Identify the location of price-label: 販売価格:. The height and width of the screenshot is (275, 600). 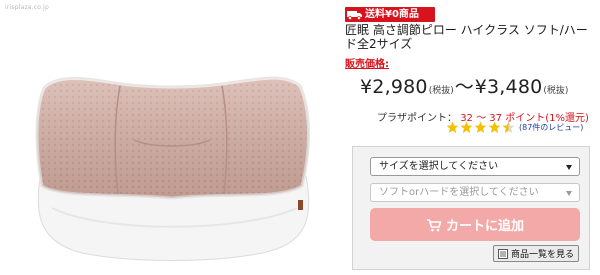
(367, 64).